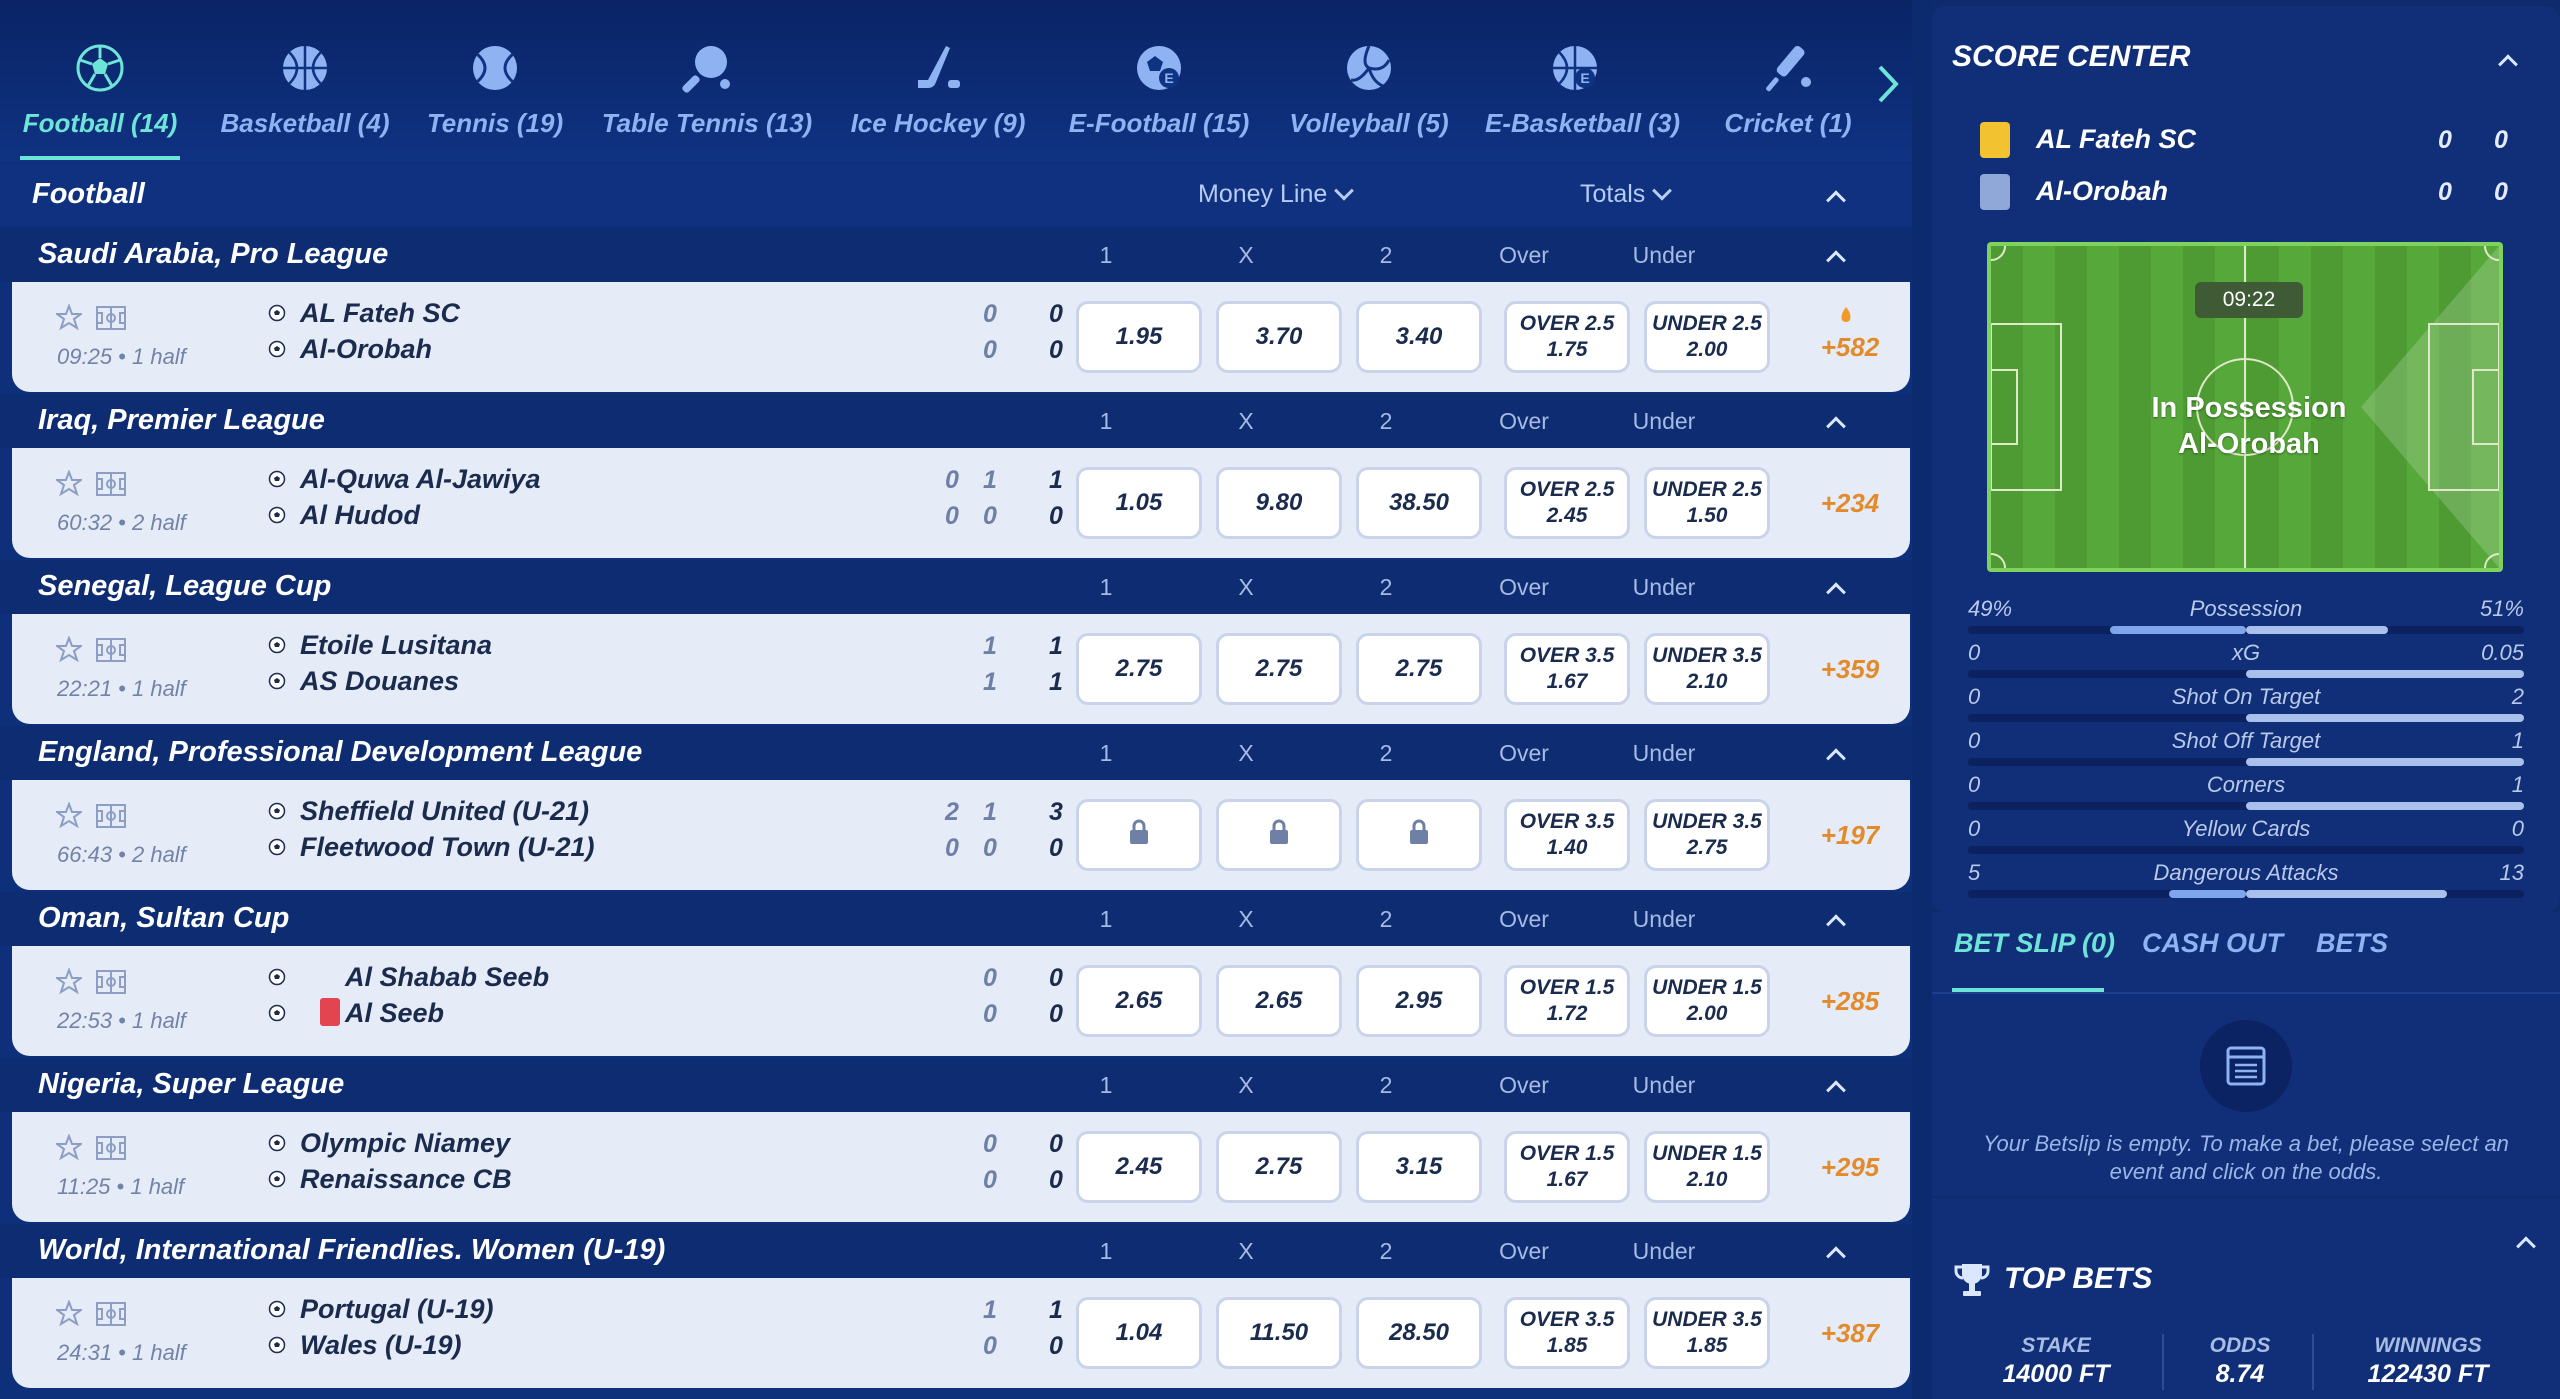  I want to click on team-home: AL Fateh SC, so click(380, 313).